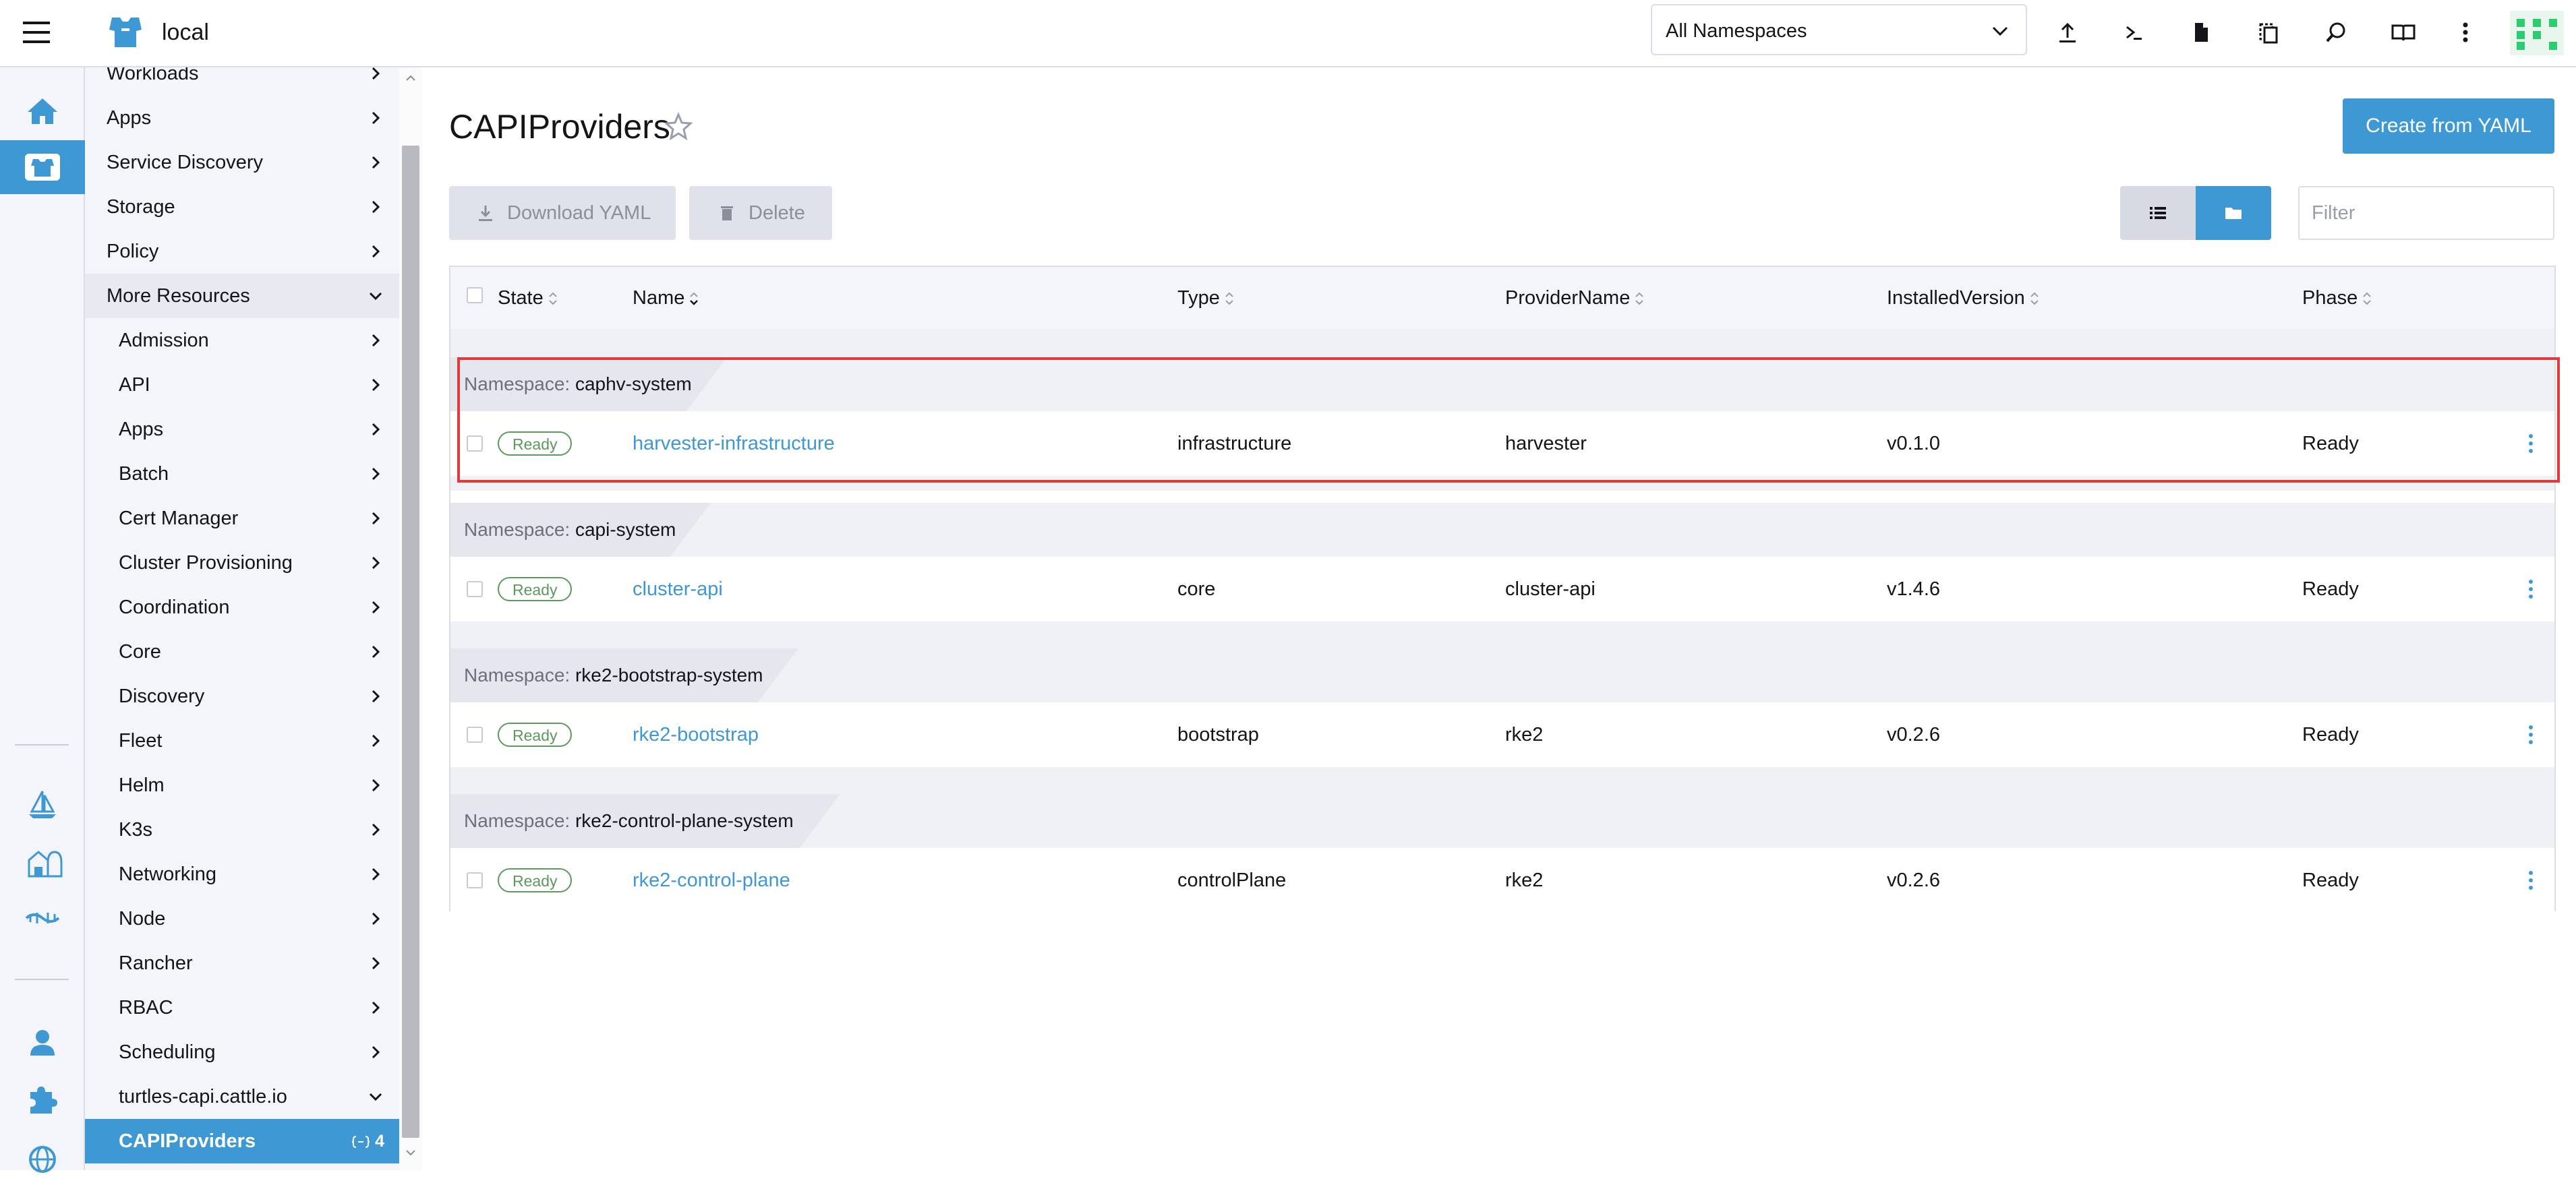 Image resolution: width=2576 pixels, height=1185 pixels. What do you see at coordinates (1502, 384) in the screenshot?
I see `namespace-group-header: Namespace: caphv-system` at bounding box center [1502, 384].